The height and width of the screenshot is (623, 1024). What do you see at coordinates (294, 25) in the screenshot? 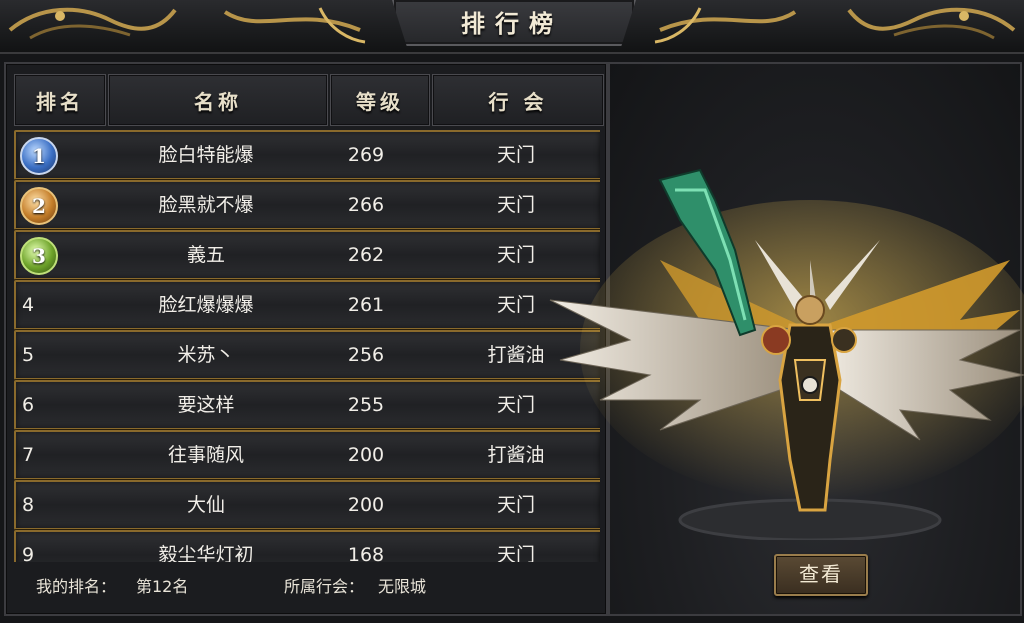
I see `dragon-ornament-center-left-icon` at bounding box center [294, 25].